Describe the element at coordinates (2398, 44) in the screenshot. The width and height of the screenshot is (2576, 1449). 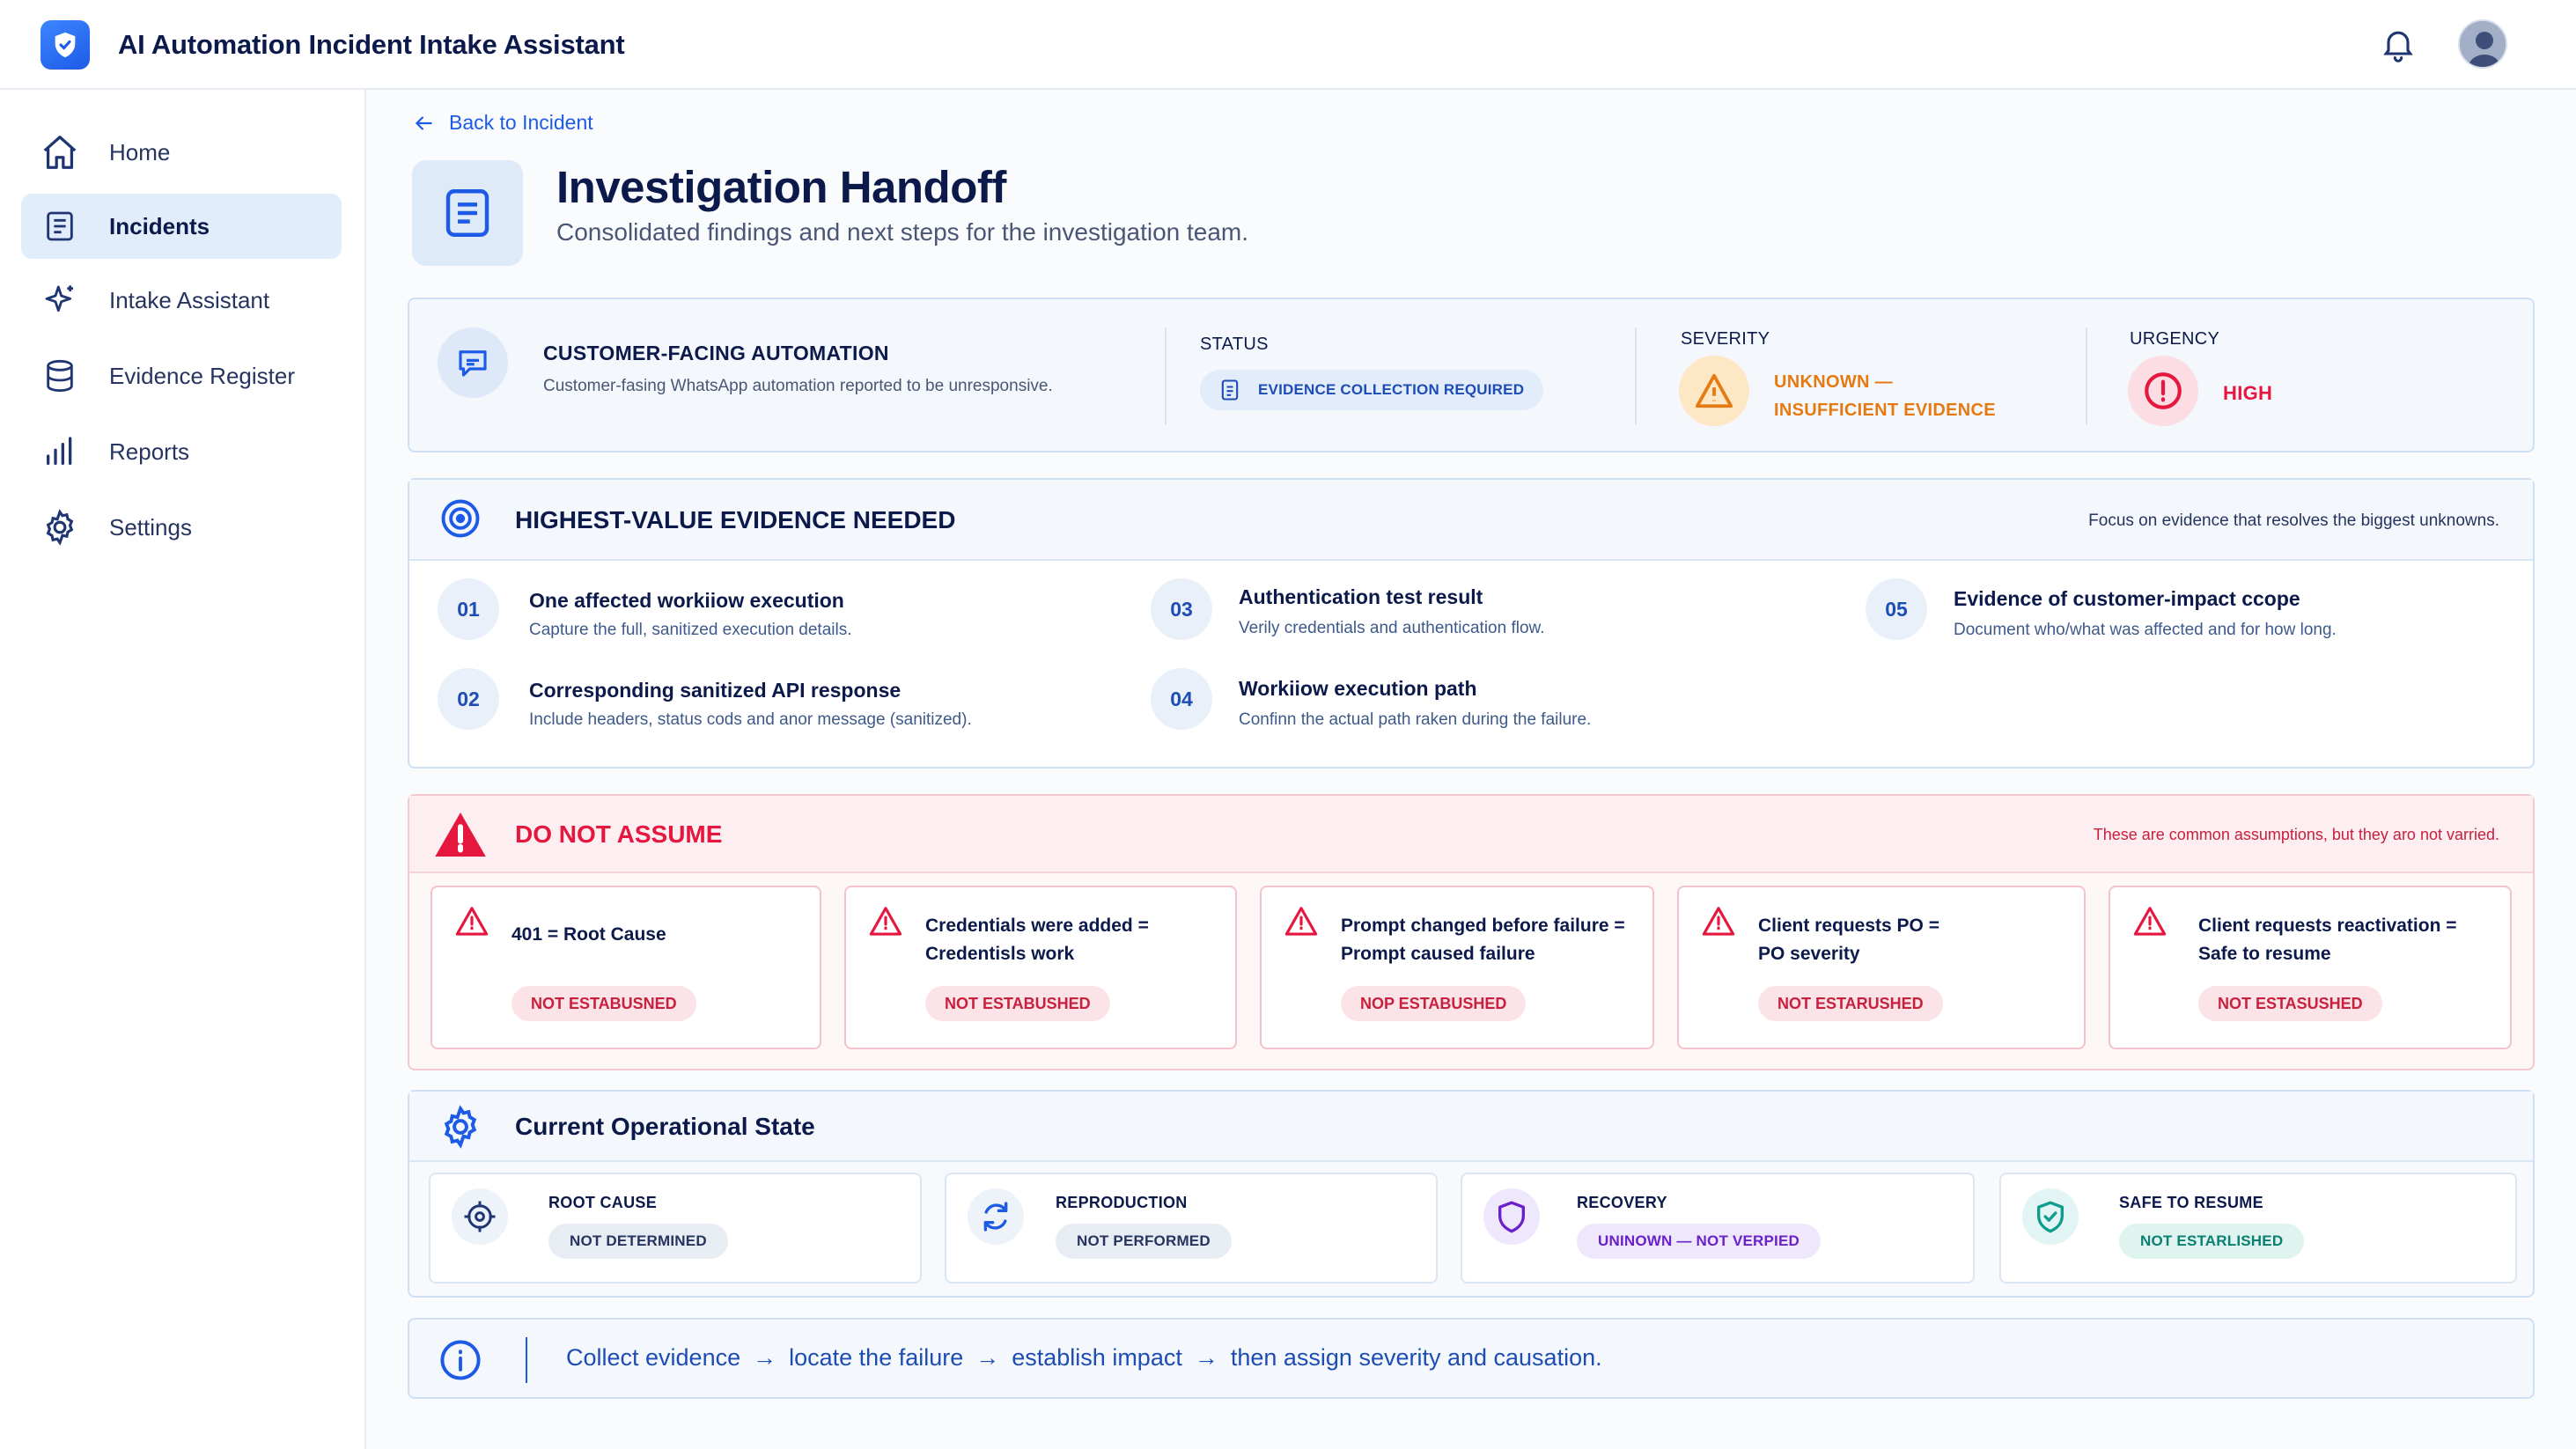
I see `notification-bell-icon` at that location.